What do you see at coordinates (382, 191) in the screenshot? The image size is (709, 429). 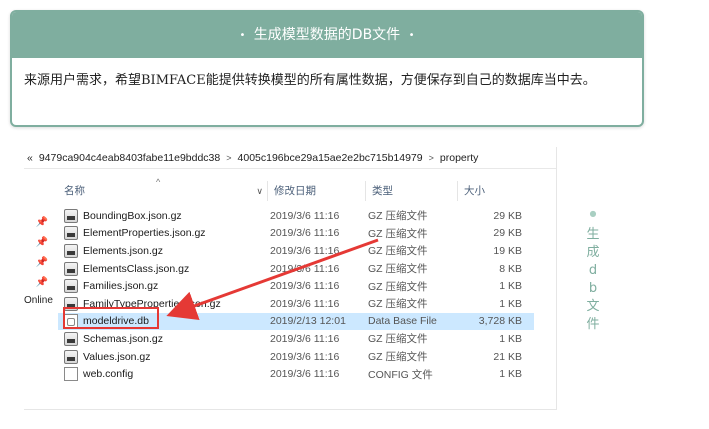 I see `column-label: 类型` at bounding box center [382, 191].